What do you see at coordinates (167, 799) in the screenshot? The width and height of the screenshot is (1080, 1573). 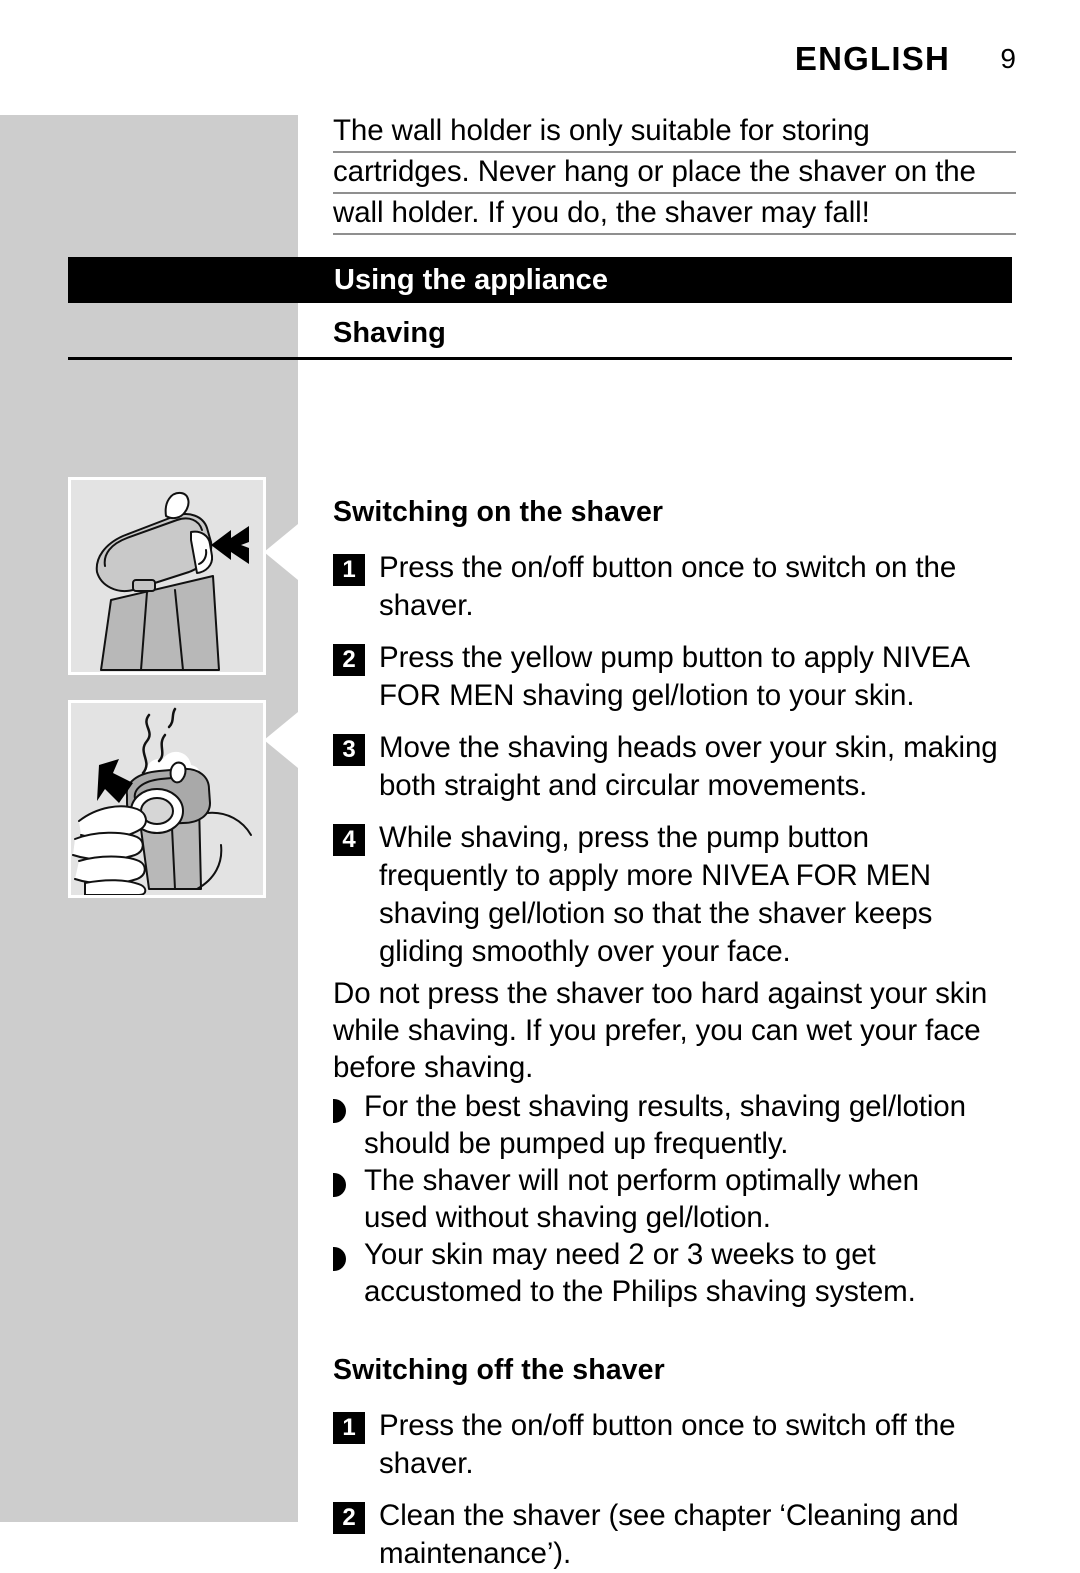 I see `figure-hand-pressing-pump-button` at bounding box center [167, 799].